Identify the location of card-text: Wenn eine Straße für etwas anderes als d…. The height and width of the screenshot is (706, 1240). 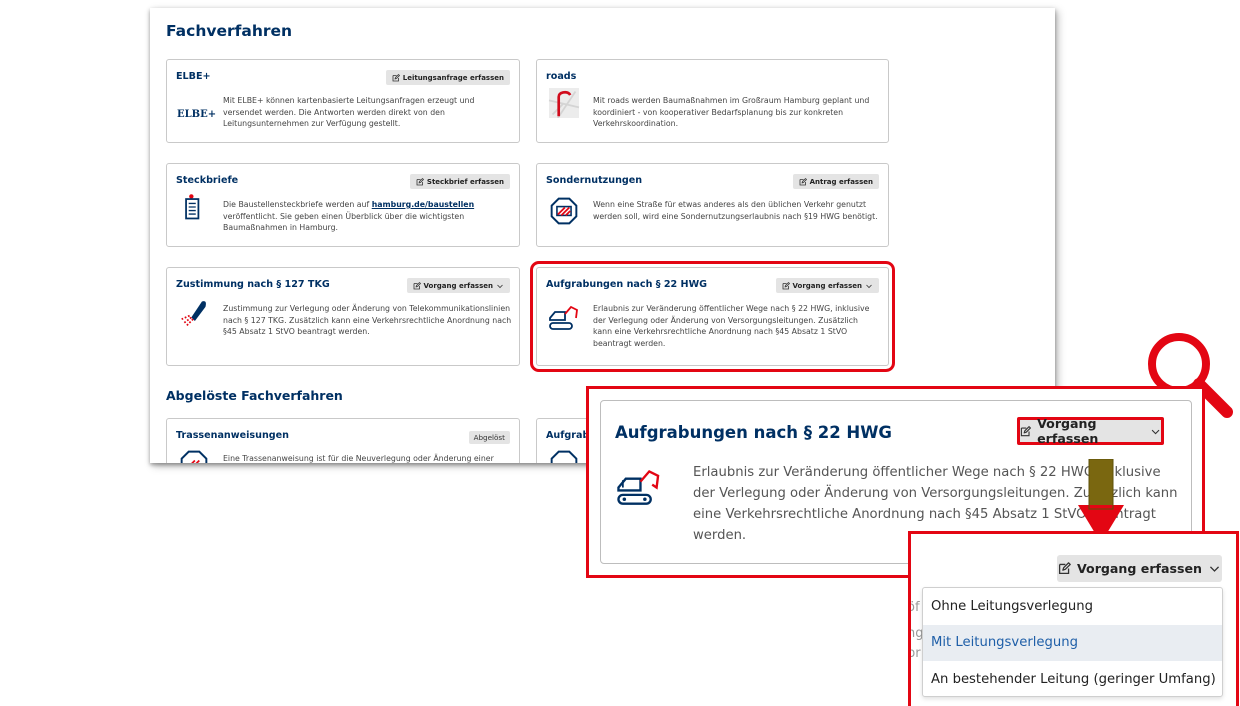
(735, 210).